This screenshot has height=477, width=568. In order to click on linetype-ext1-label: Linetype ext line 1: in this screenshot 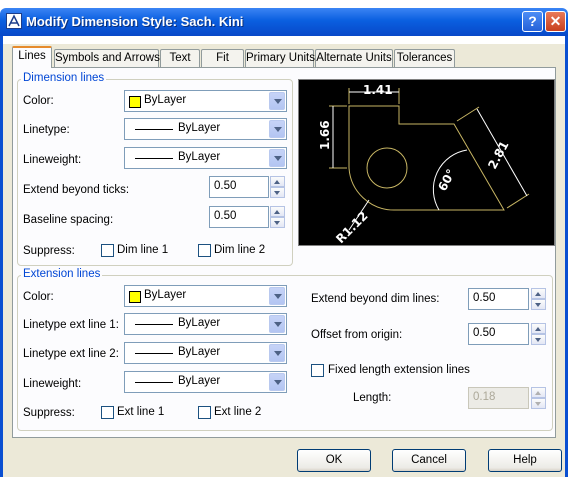, I will do `click(71, 325)`.